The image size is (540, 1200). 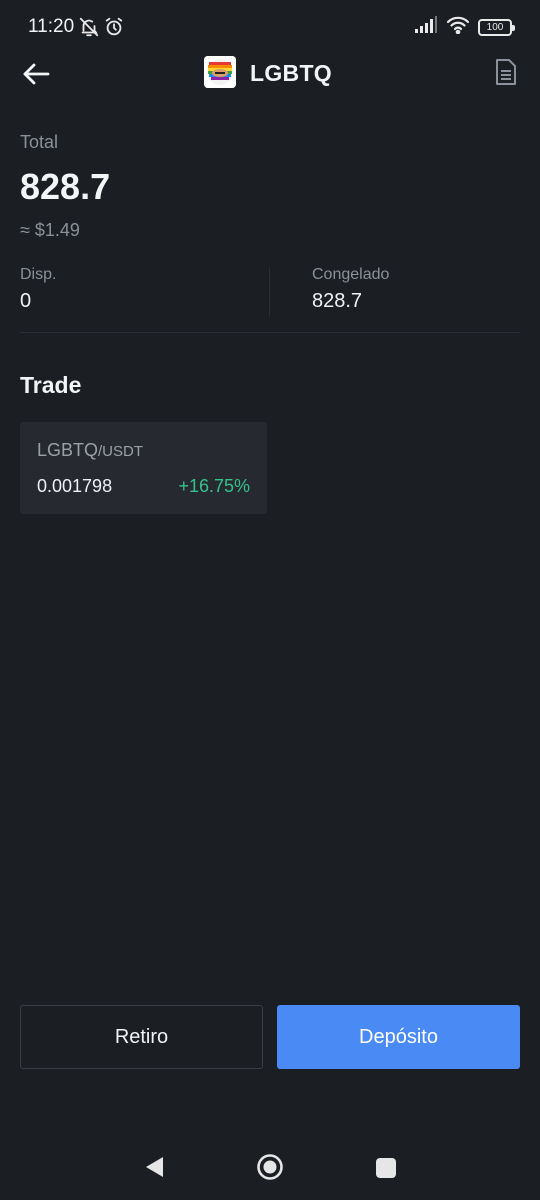 I want to click on trade-pair-card: LGBTQ/USDT 0.001798 +16.75%, so click(x=143, y=468).